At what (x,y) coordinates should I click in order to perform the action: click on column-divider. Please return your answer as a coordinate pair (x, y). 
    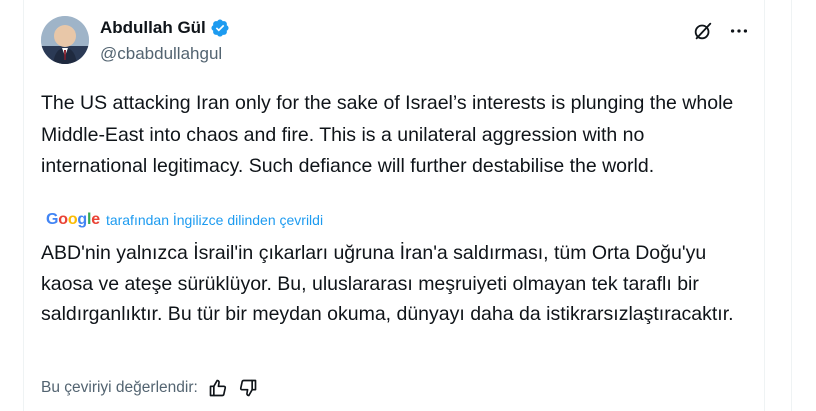
    Looking at the image, I should click on (791, 205).